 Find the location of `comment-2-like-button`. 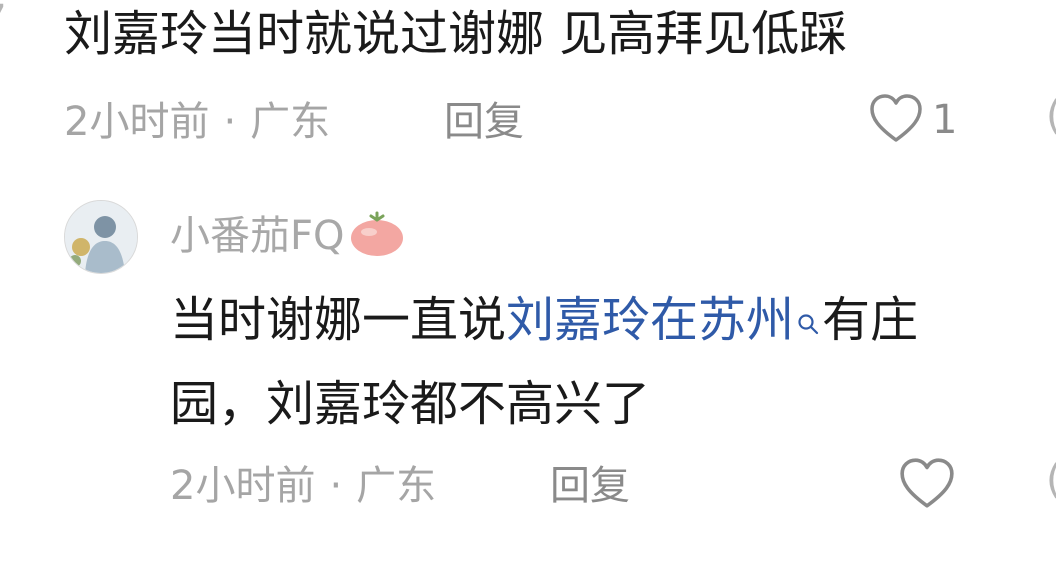

comment-2-like-button is located at coordinates (927, 485).